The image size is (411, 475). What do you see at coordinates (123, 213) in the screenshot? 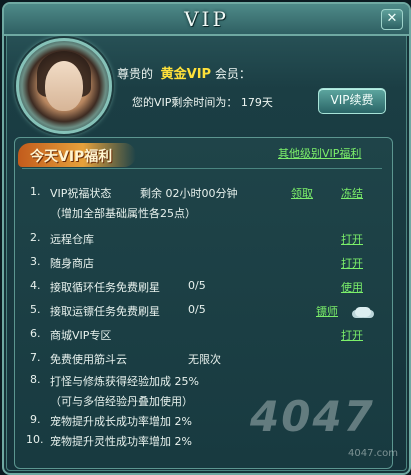
I see `benefit-note: （增加全部基础属性各25点）` at bounding box center [123, 213].